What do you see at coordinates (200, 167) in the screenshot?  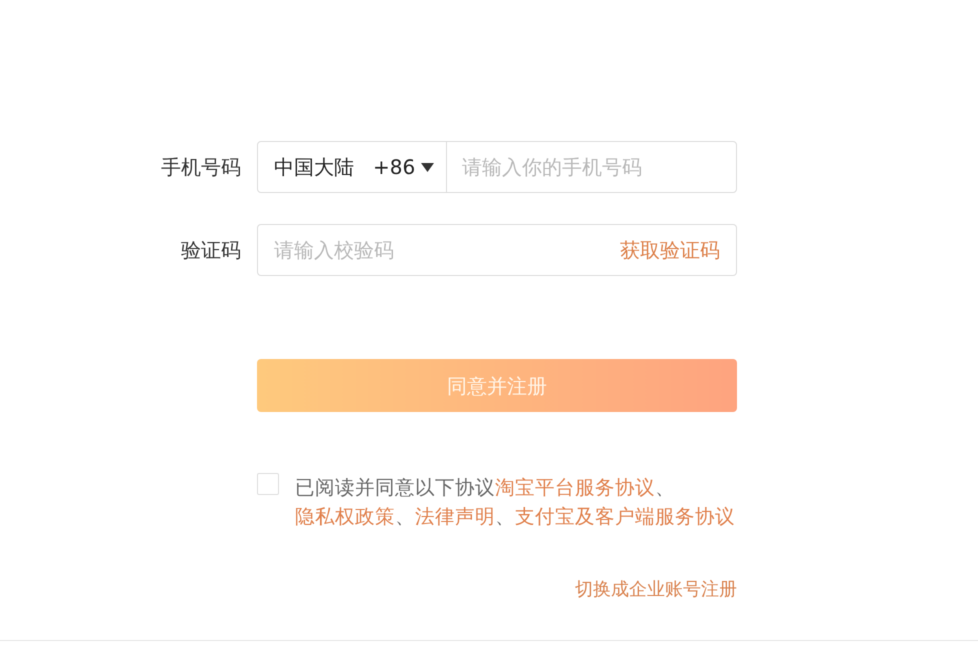 I see `phone-label: 手机号码` at bounding box center [200, 167].